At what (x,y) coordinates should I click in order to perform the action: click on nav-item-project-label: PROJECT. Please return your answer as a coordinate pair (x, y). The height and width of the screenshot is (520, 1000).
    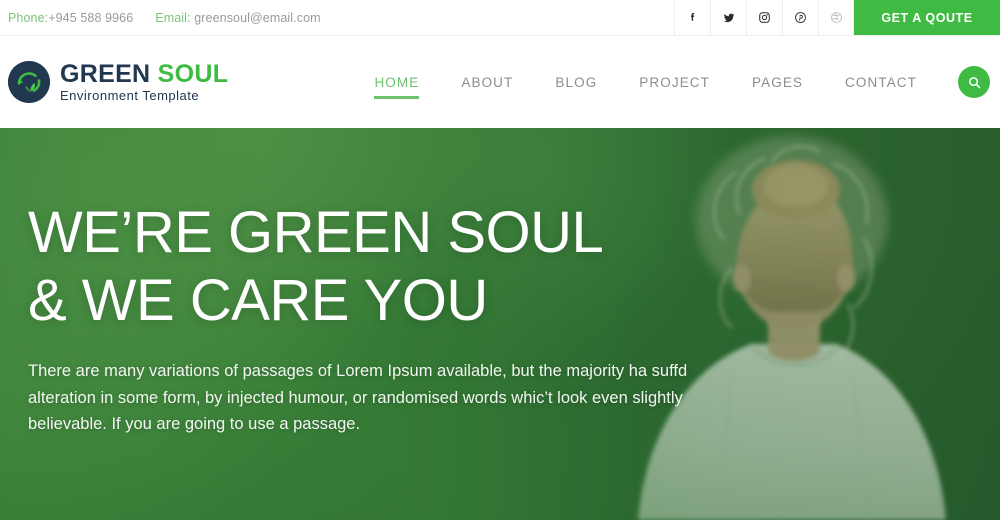
    Looking at the image, I should click on (675, 82).